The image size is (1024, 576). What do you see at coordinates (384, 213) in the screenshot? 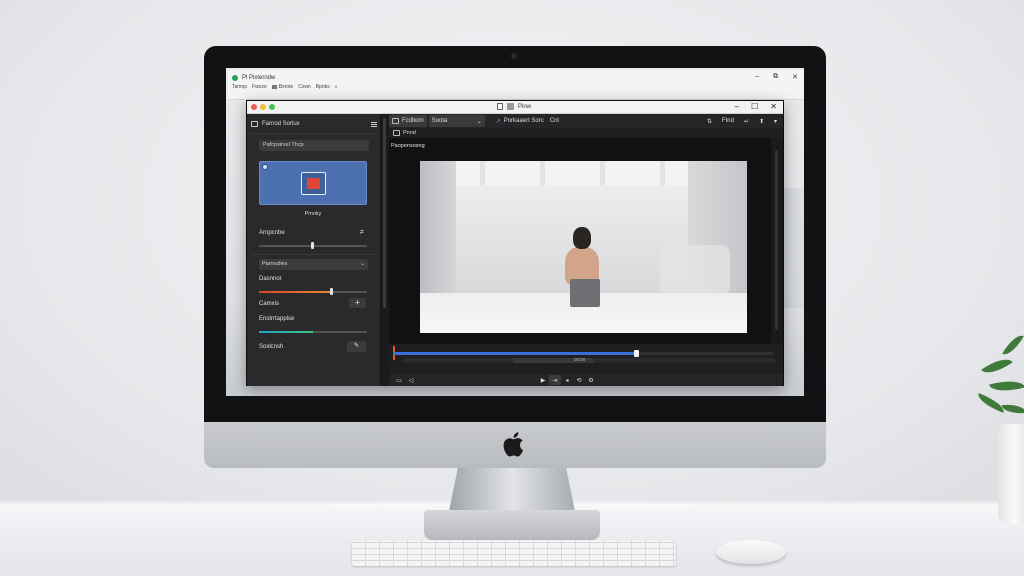
I see `splitter-handle` at bounding box center [384, 213].